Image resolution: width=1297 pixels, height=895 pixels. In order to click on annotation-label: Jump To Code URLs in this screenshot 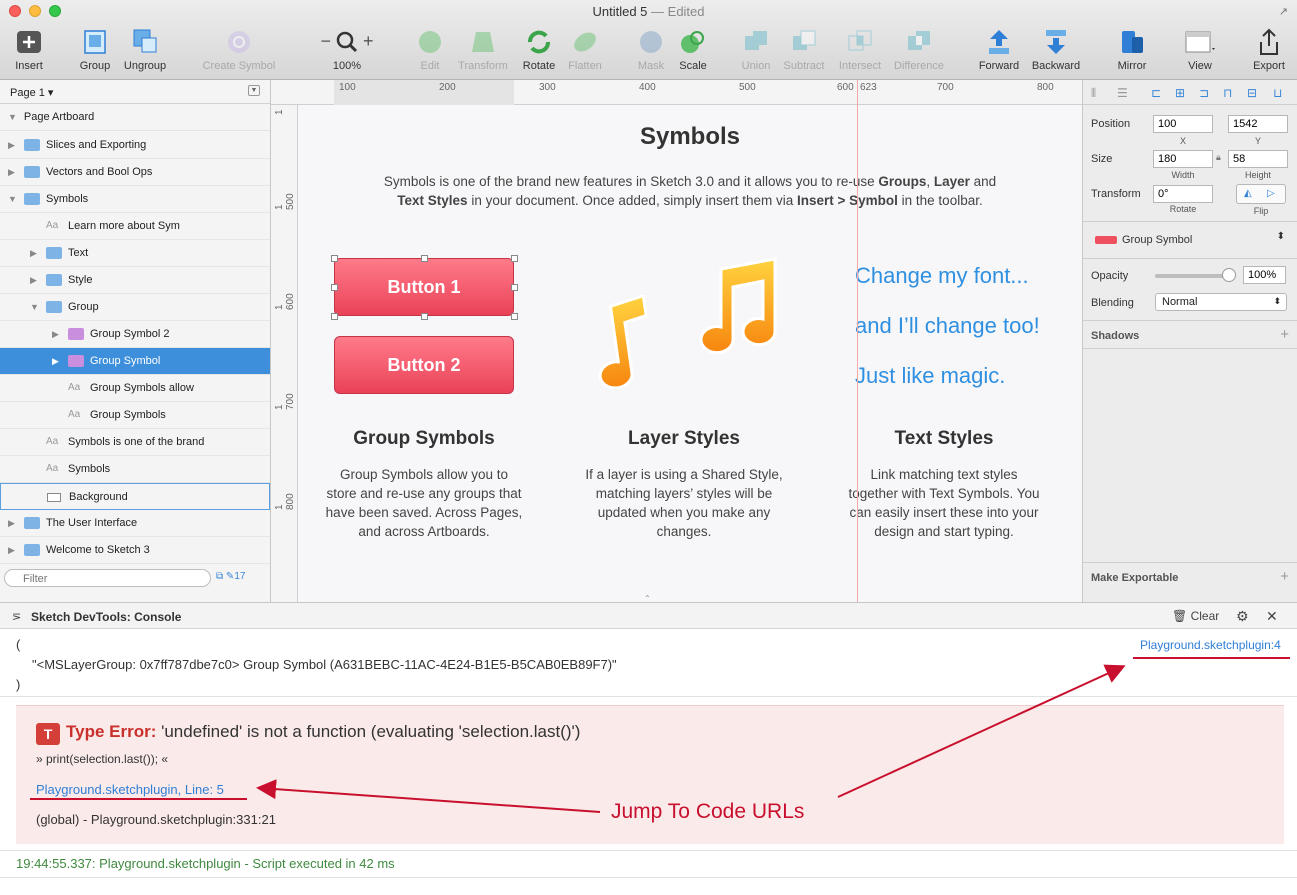, I will do `click(708, 811)`.